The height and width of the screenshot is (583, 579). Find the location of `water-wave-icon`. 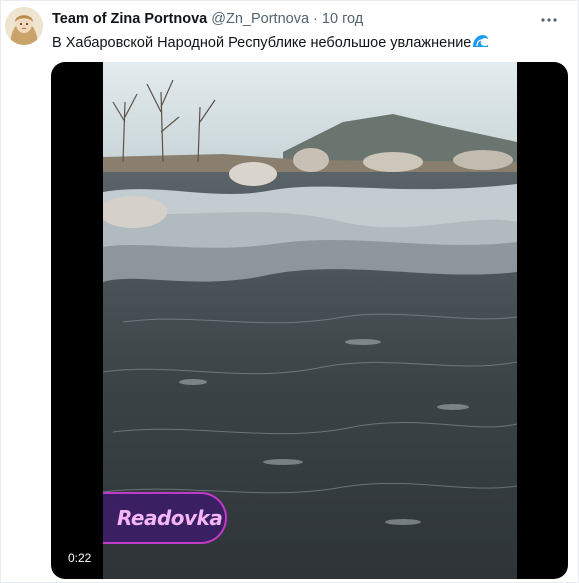

water-wave-icon is located at coordinates (480, 44).